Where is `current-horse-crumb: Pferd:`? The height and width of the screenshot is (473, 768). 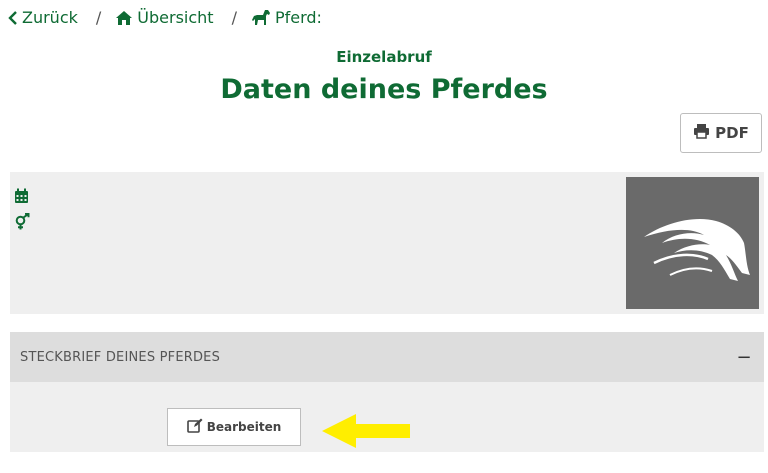 current-horse-crumb: Pferd: is located at coordinates (286, 17).